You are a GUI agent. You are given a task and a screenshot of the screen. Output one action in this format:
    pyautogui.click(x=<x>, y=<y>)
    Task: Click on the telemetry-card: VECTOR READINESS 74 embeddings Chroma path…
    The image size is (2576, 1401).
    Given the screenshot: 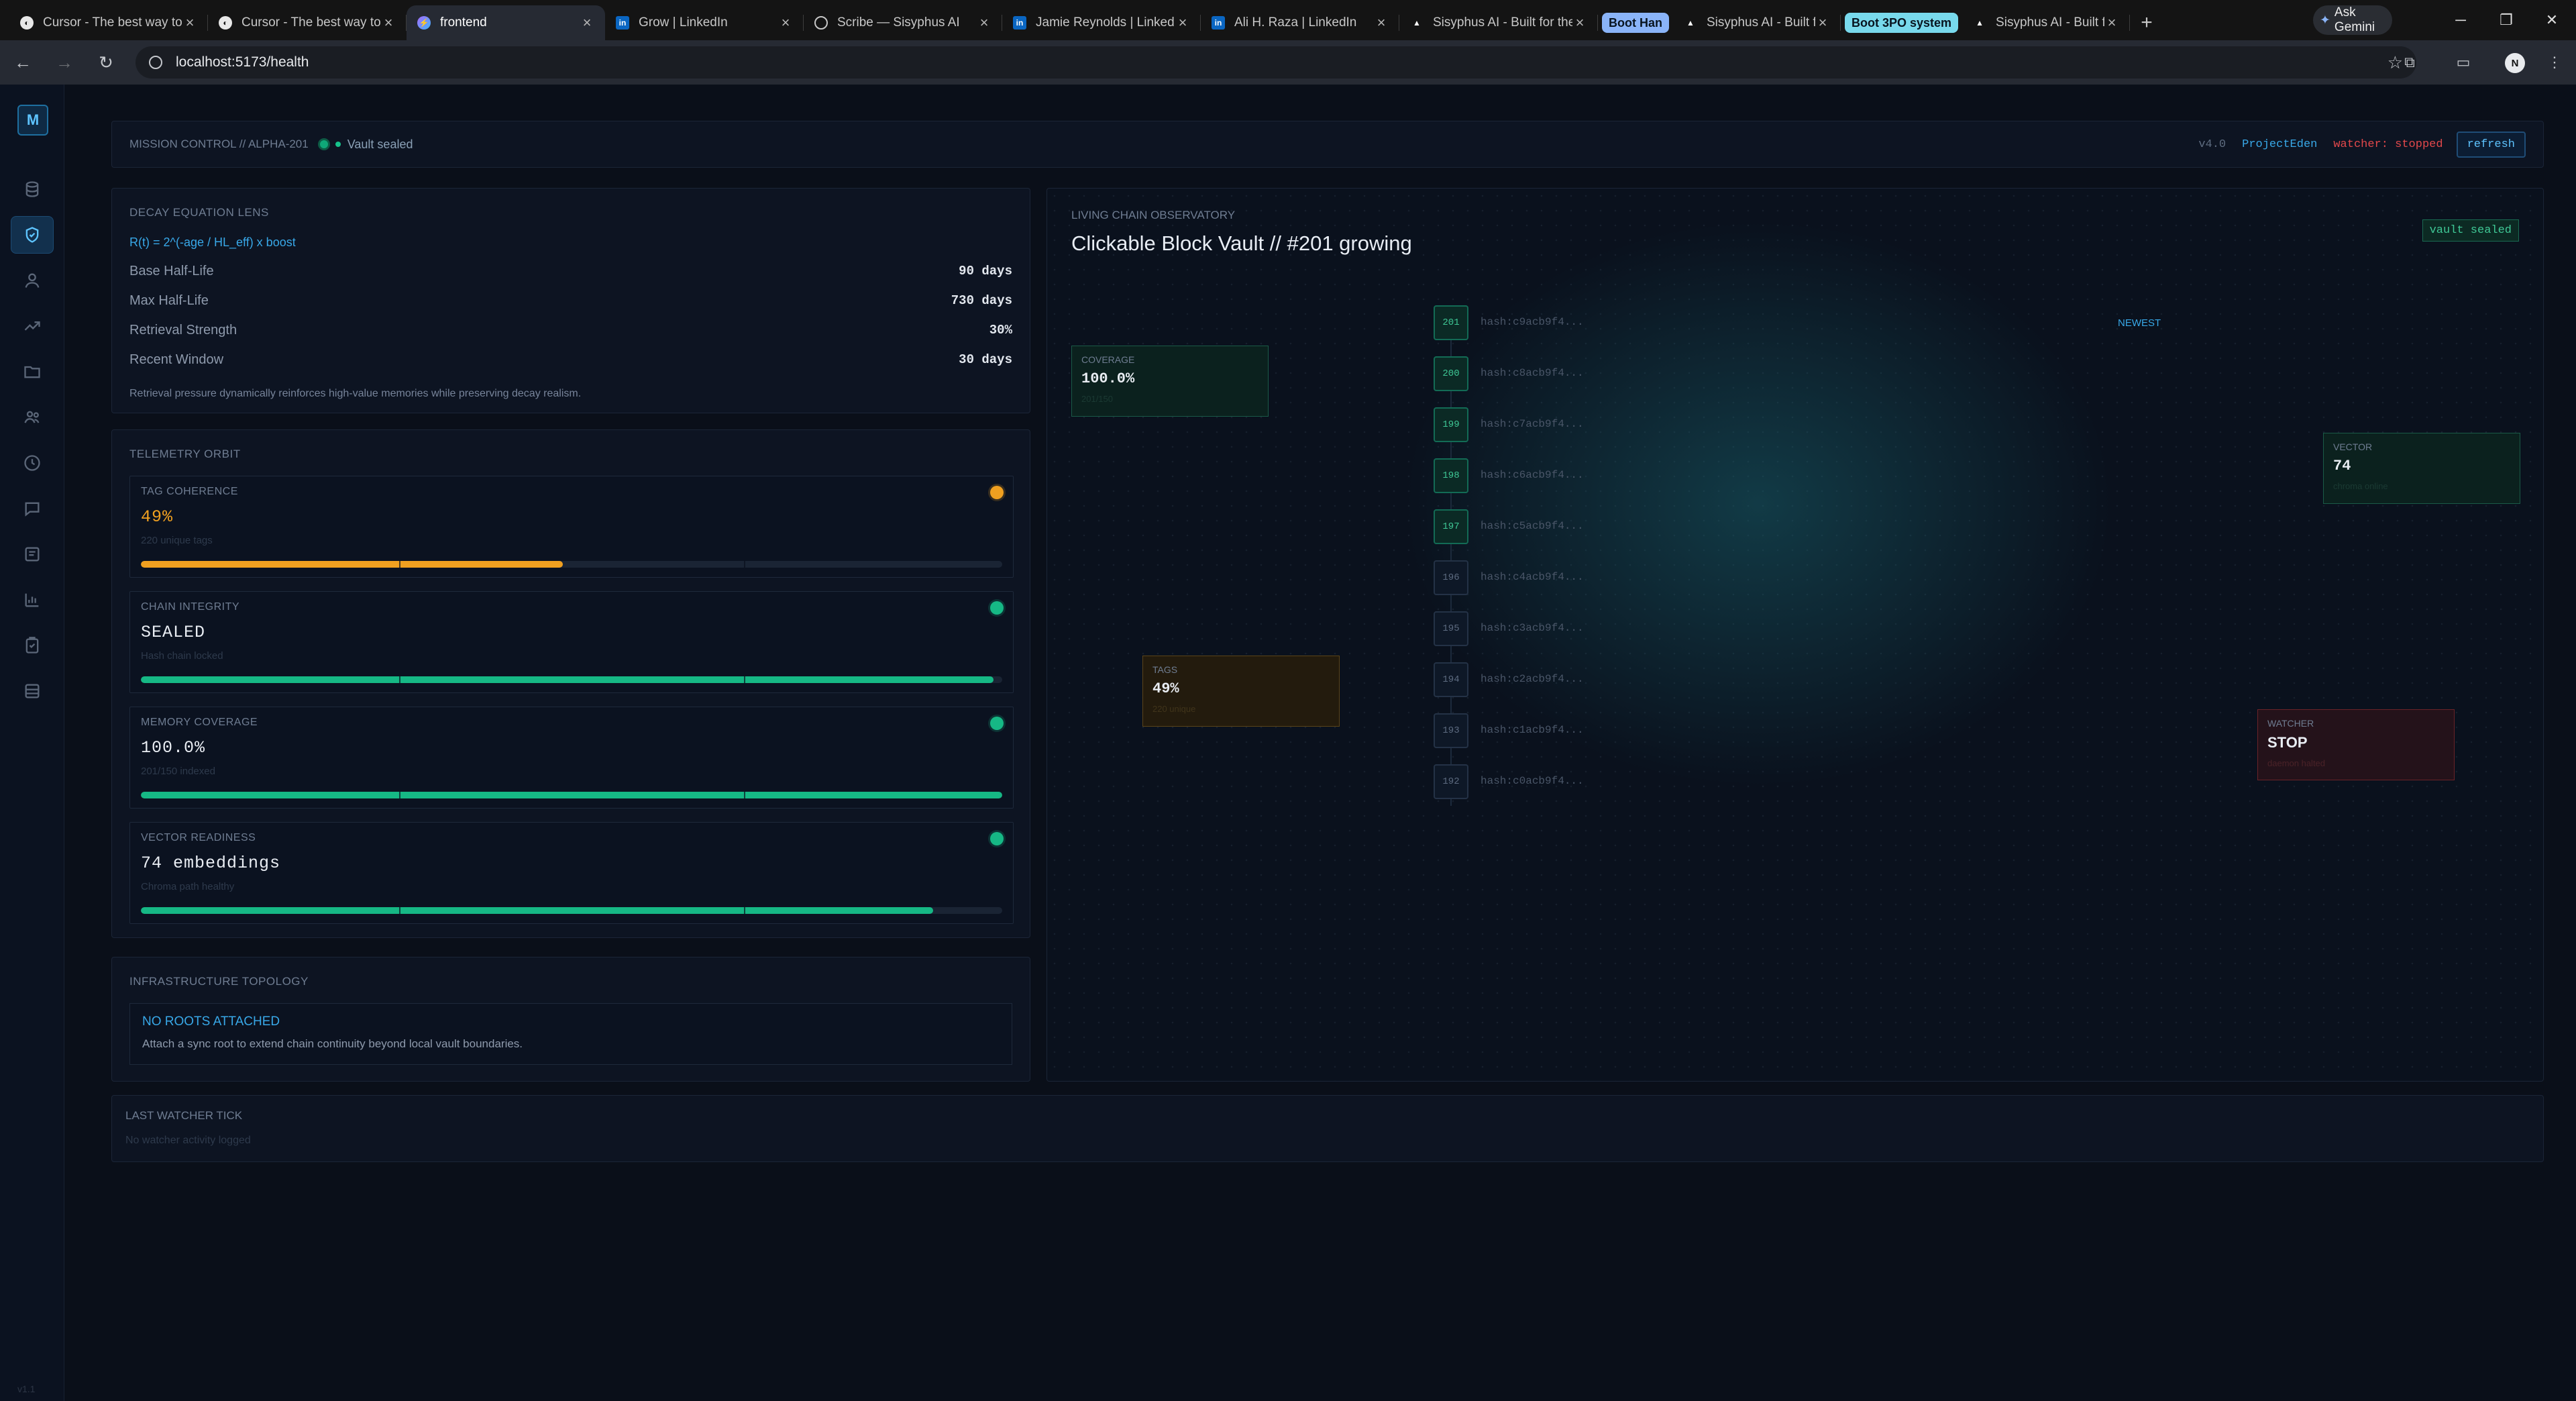 What is the action you would take?
    pyautogui.click(x=571, y=873)
    